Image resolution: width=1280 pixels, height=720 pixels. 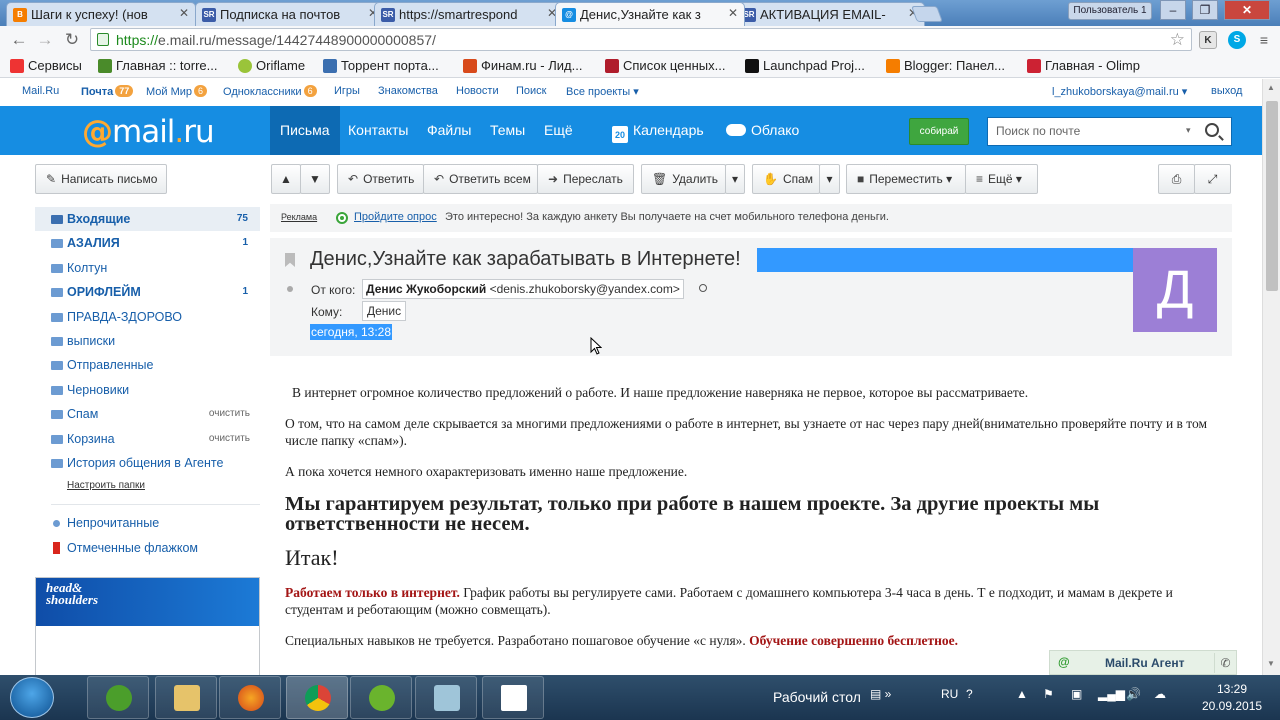 What do you see at coordinates (939, 131) in the screenshot?
I see `collect-button: собирай` at bounding box center [939, 131].